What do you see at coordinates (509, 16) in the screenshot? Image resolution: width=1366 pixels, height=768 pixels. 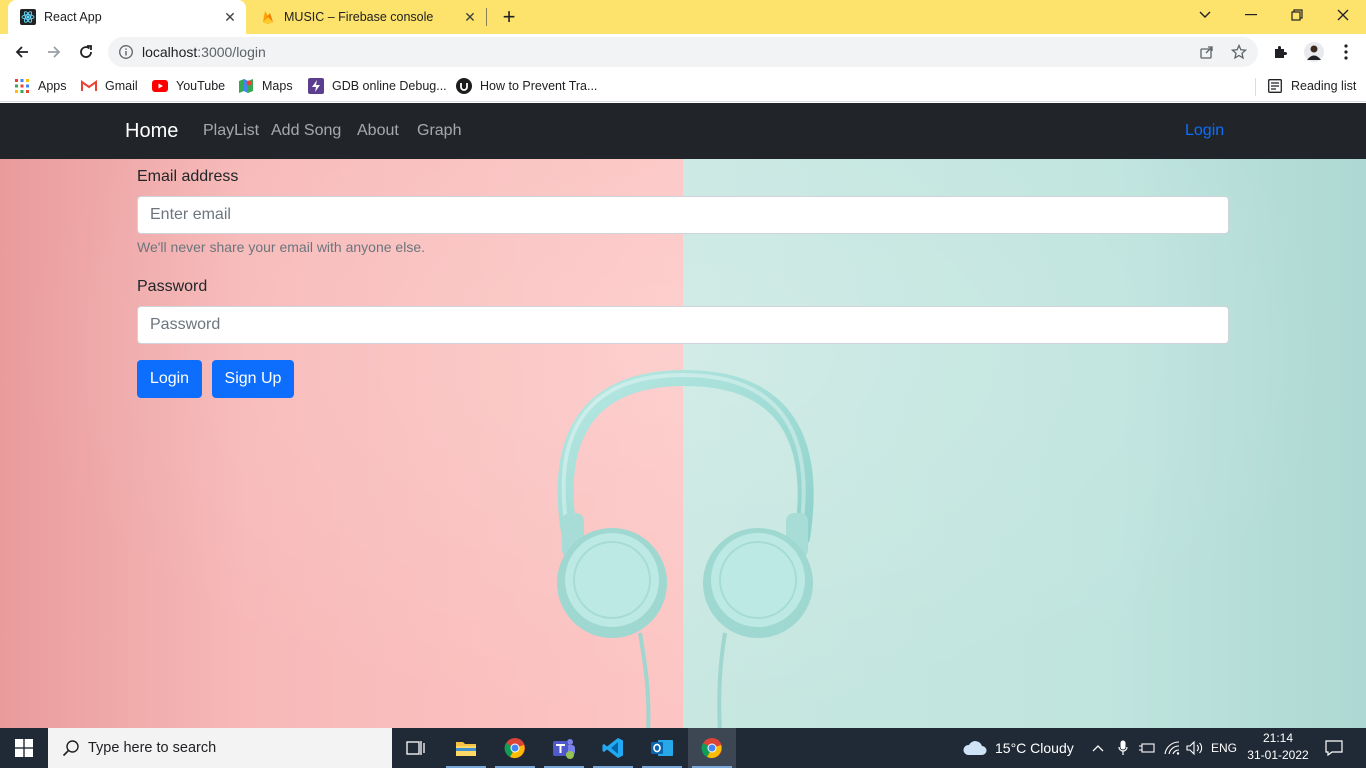 I see `new-tab-button: +` at bounding box center [509, 16].